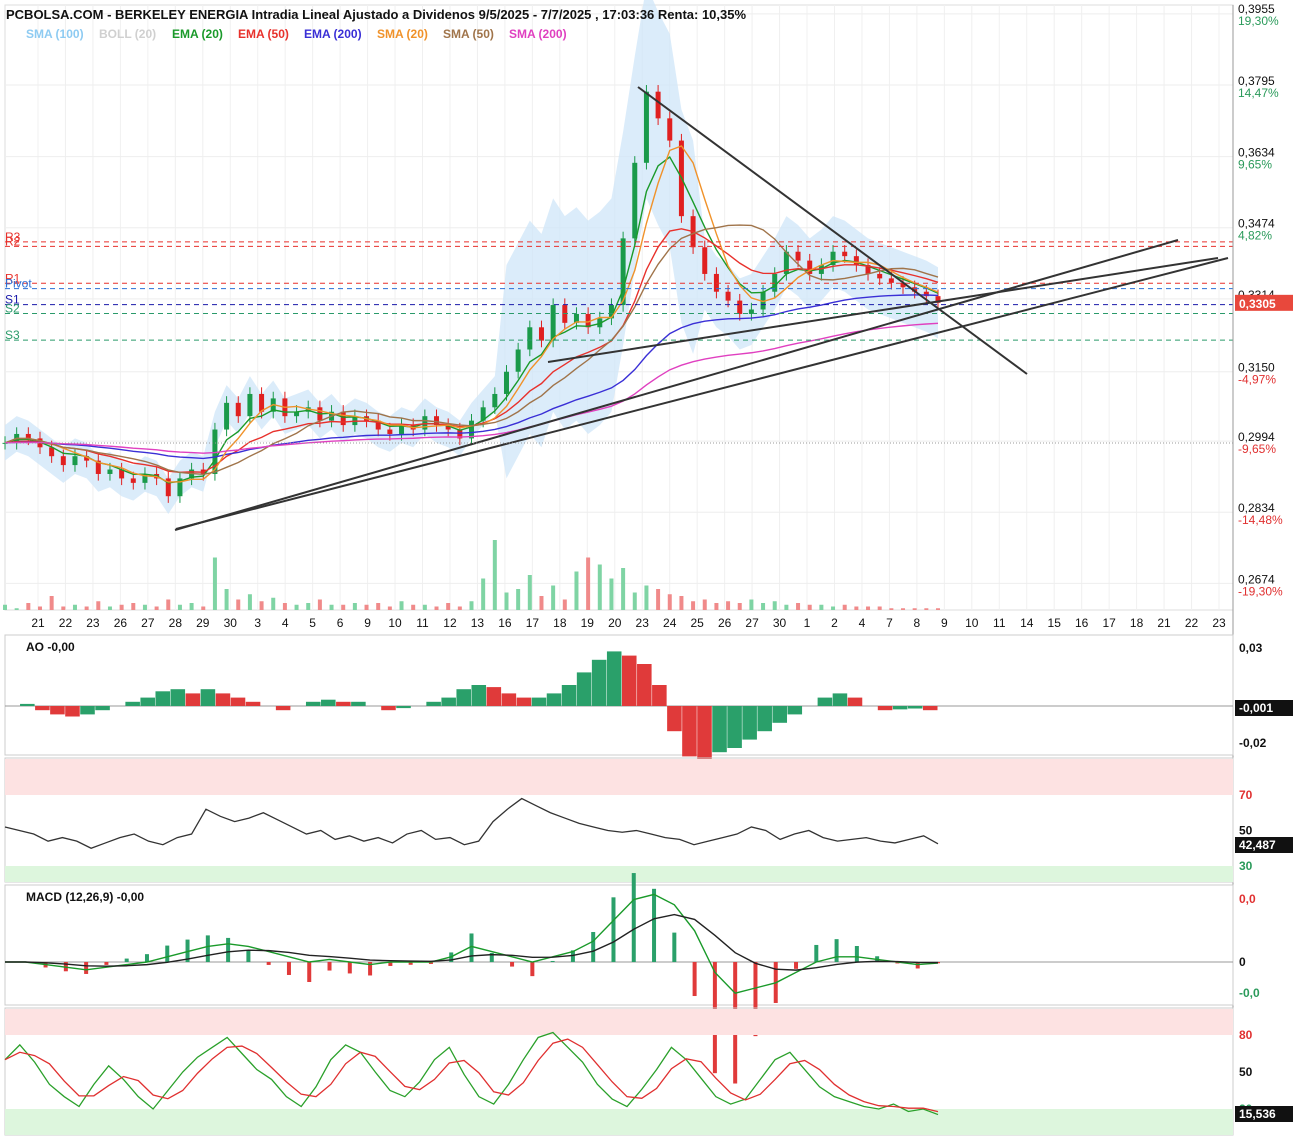 Image resolution: width=1301 pixels, height=1138 pixels. Describe the element at coordinates (1257, 845) in the screenshot. I see `rsi-value: 42,487` at that location.